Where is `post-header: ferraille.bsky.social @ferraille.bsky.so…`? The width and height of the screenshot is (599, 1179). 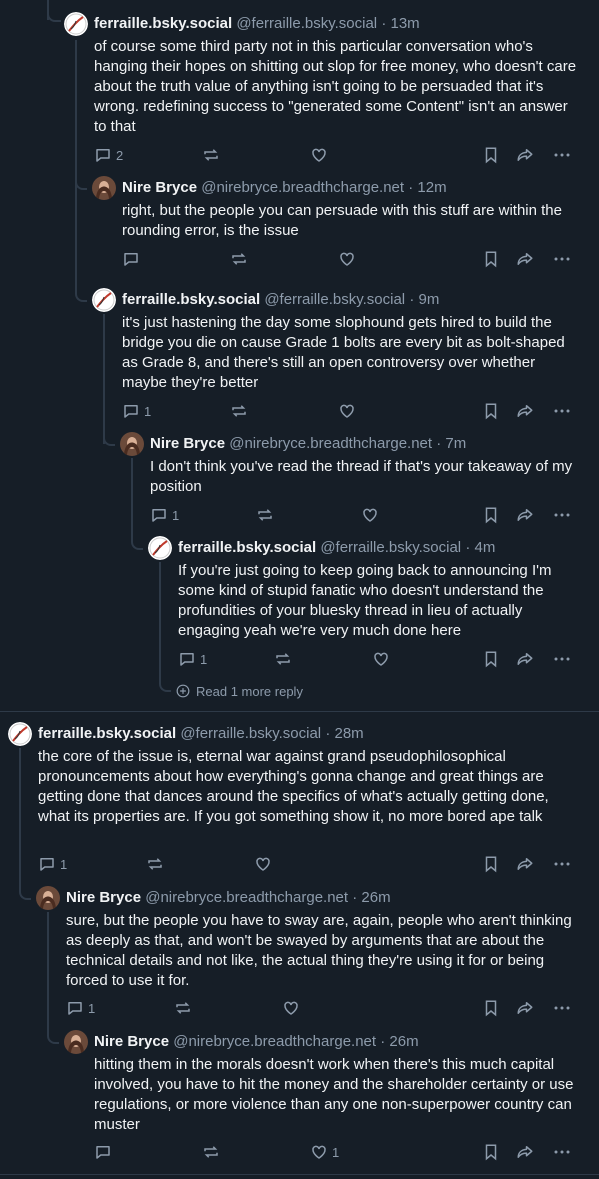 post-header: ferraille.bsky.social @ferraille.bsky.so… is located at coordinates (336, 548).